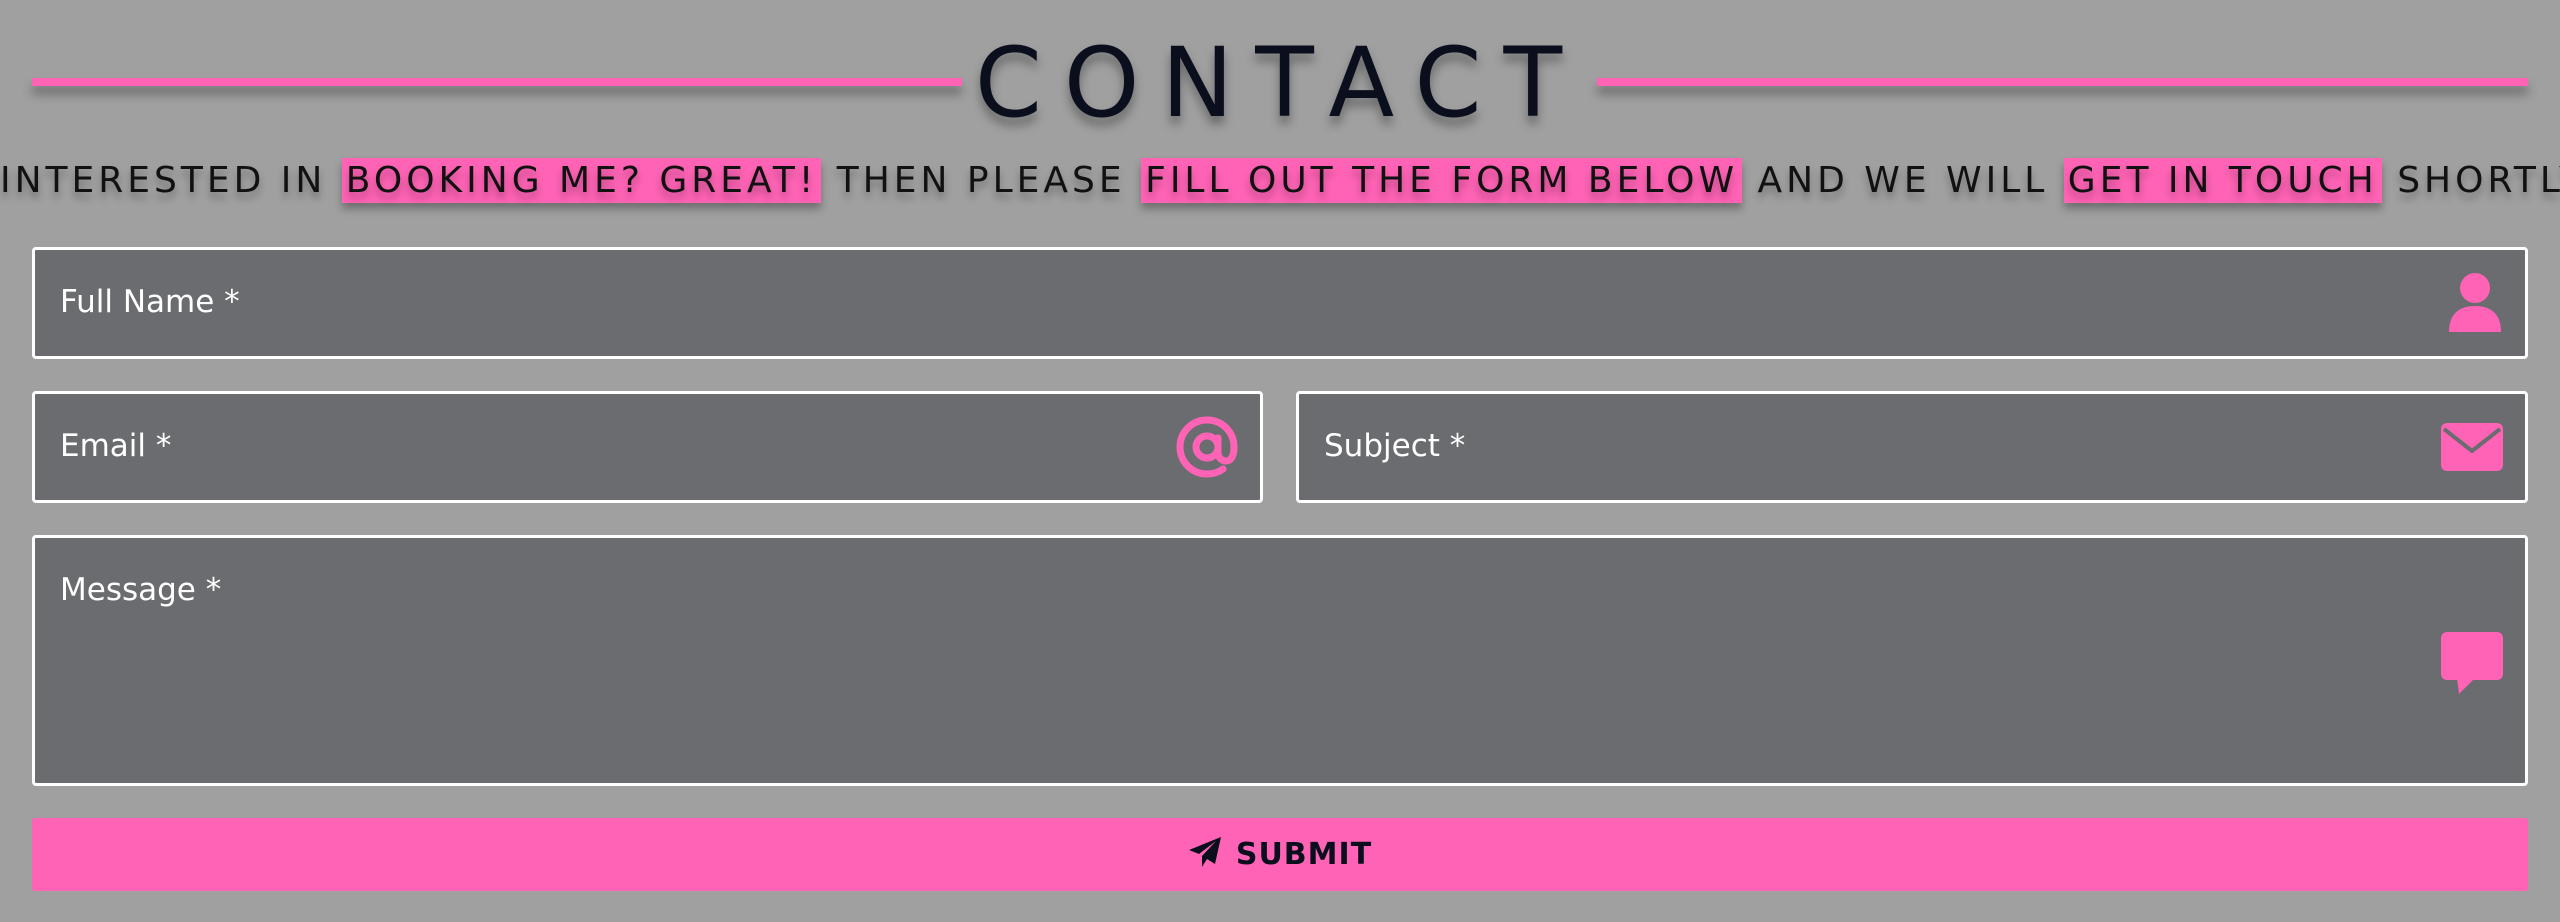  Describe the element at coordinates (1903, 180) in the screenshot. I see `tagline-text: AND WE WILL` at that location.